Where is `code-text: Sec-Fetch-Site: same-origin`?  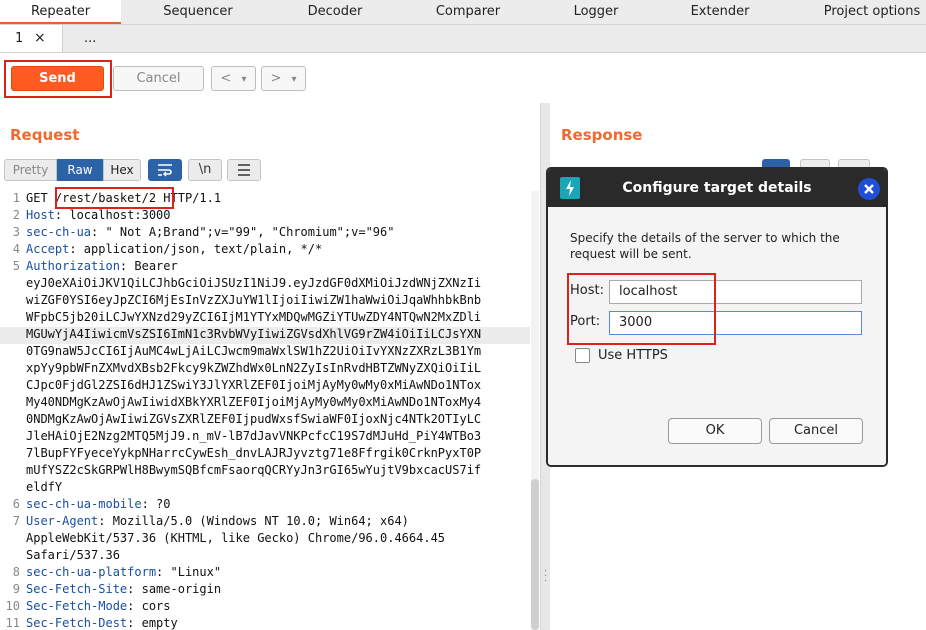
code-text: Sec-Fetch-Site: same-origin is located at coordinates (123, 589).